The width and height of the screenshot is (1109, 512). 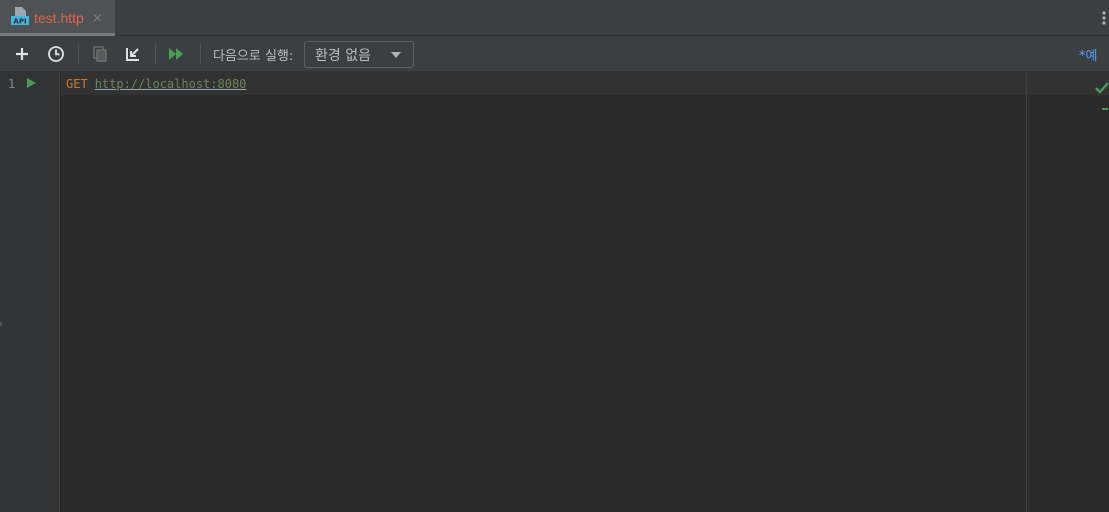 What do you see at coordinates (30, 292) in the screenshot?
I see `editor-gutter: 1` at bounding box center [30, 292].